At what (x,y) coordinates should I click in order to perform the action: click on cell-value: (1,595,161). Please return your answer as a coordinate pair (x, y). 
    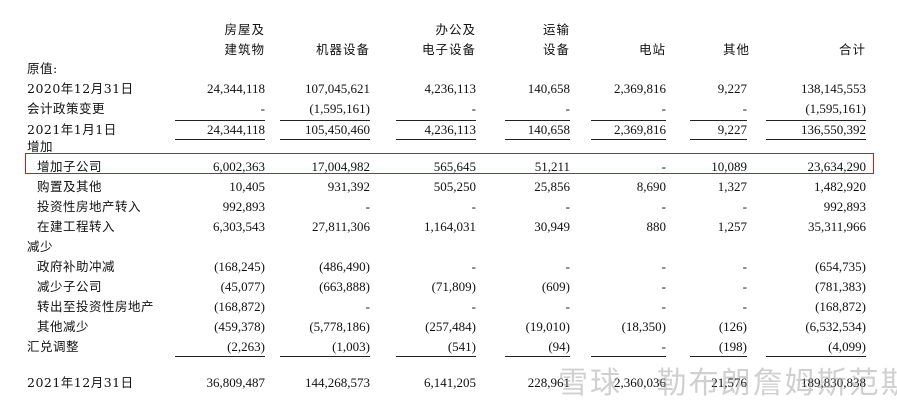
    Looking at the image, I should click on (339, 108).